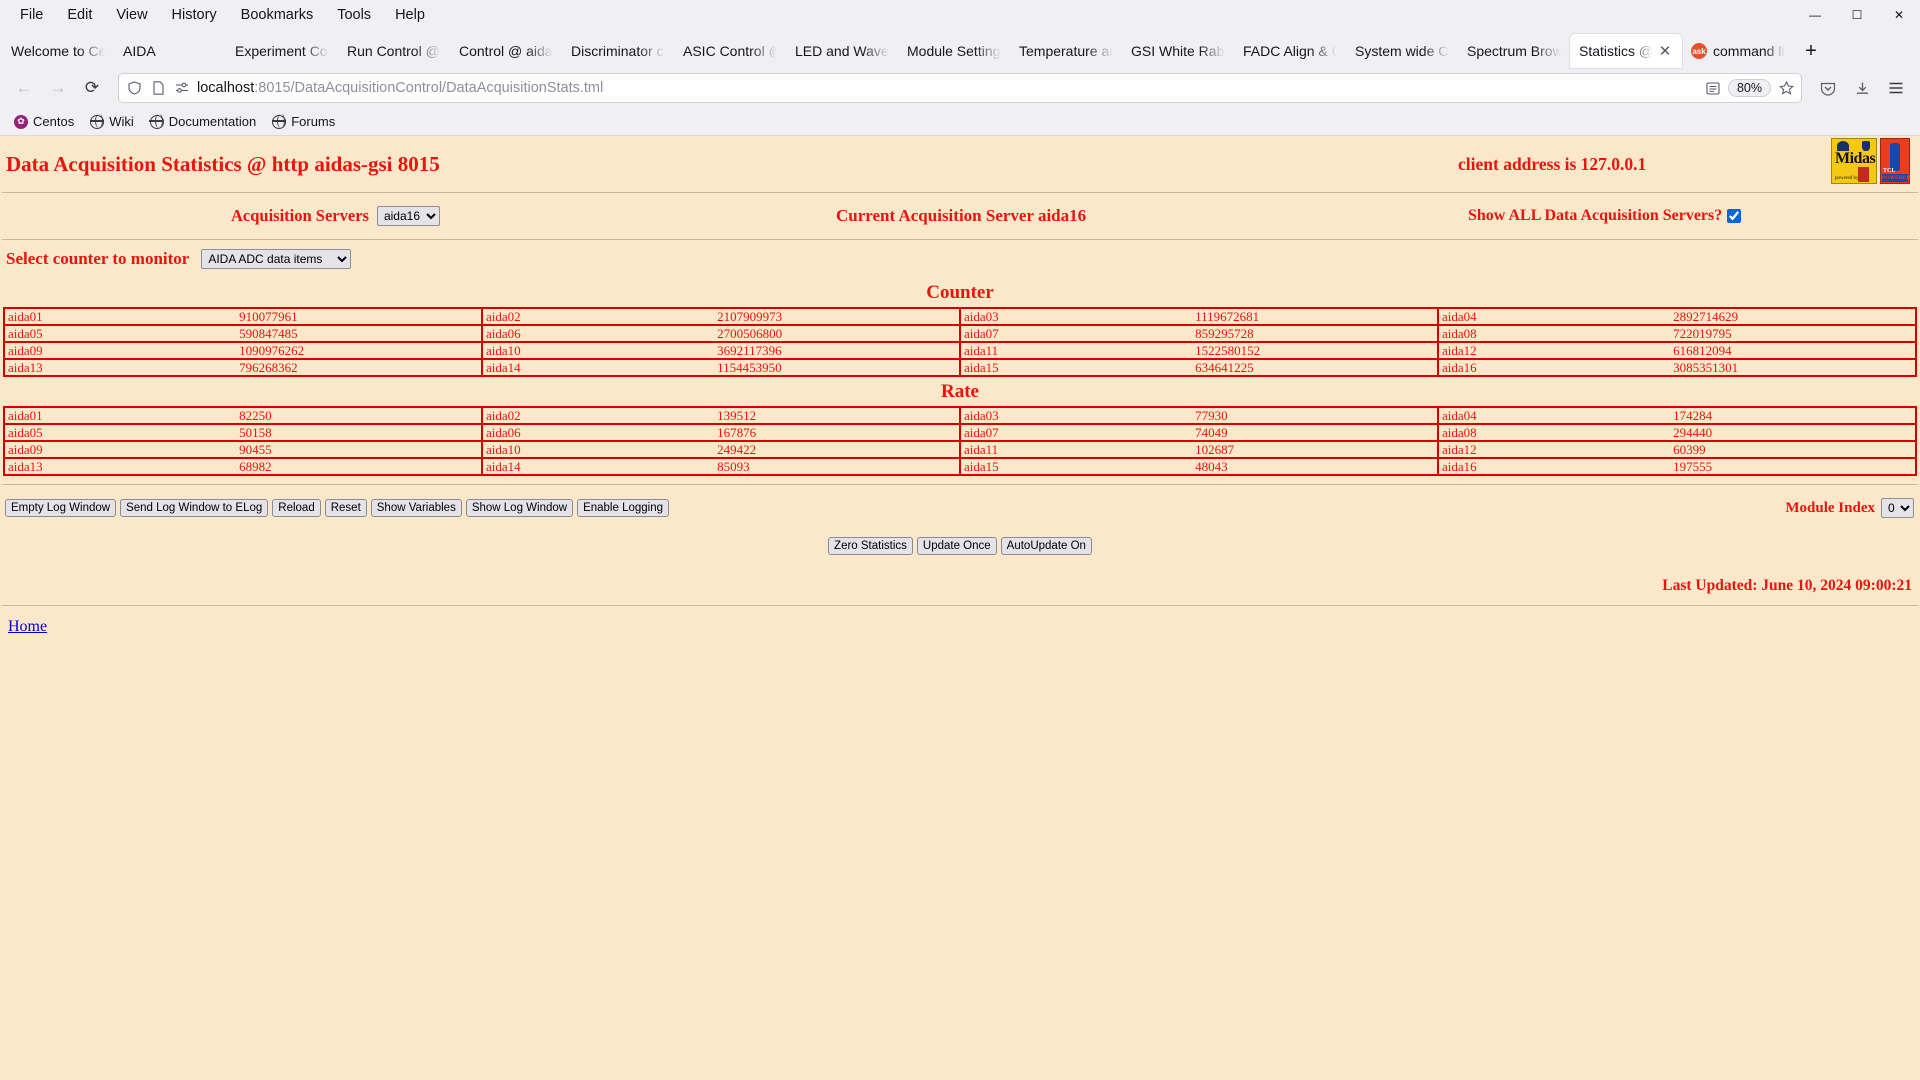 The height and width of the screenshot is (1080, 1920). What do you see at coordinates (960, 292) in the screenshot?
I see `counter-table-title: Counter` at bounding box center [960, 292].